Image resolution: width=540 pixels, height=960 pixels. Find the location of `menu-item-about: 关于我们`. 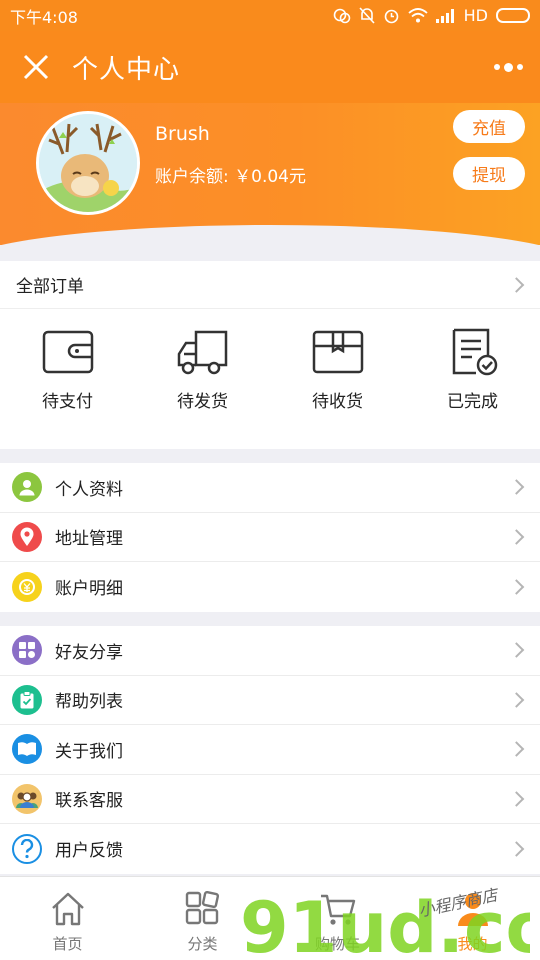

menu-item-about: 关于我们 is located at coordinates (270, 750).